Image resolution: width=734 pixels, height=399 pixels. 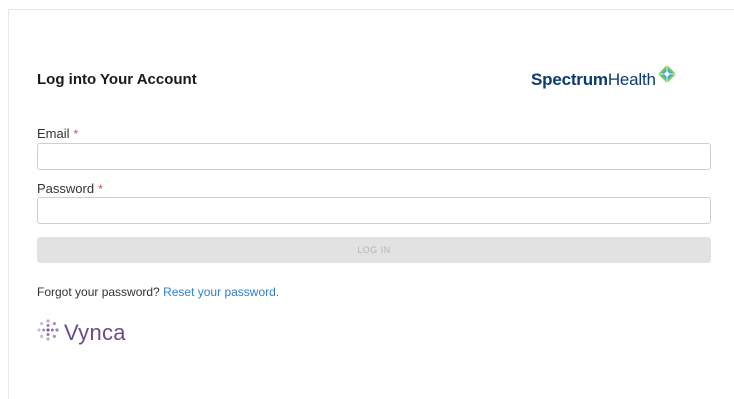 I want to click on spectrum-health-logo: SpectrumHealth, so click(x=604, y=79).